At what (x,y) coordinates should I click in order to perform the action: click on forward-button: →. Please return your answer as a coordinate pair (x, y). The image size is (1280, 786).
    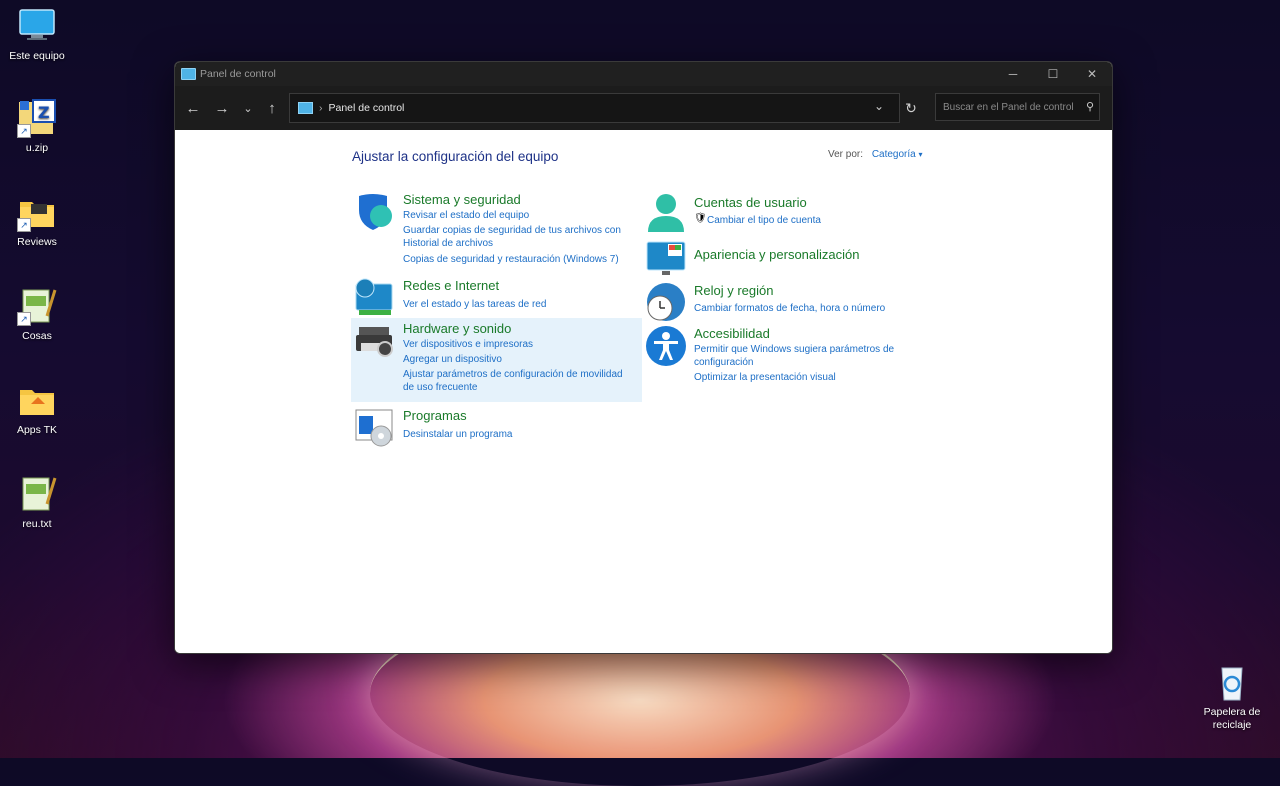
    Looking at the image, I should click on (222, 108).